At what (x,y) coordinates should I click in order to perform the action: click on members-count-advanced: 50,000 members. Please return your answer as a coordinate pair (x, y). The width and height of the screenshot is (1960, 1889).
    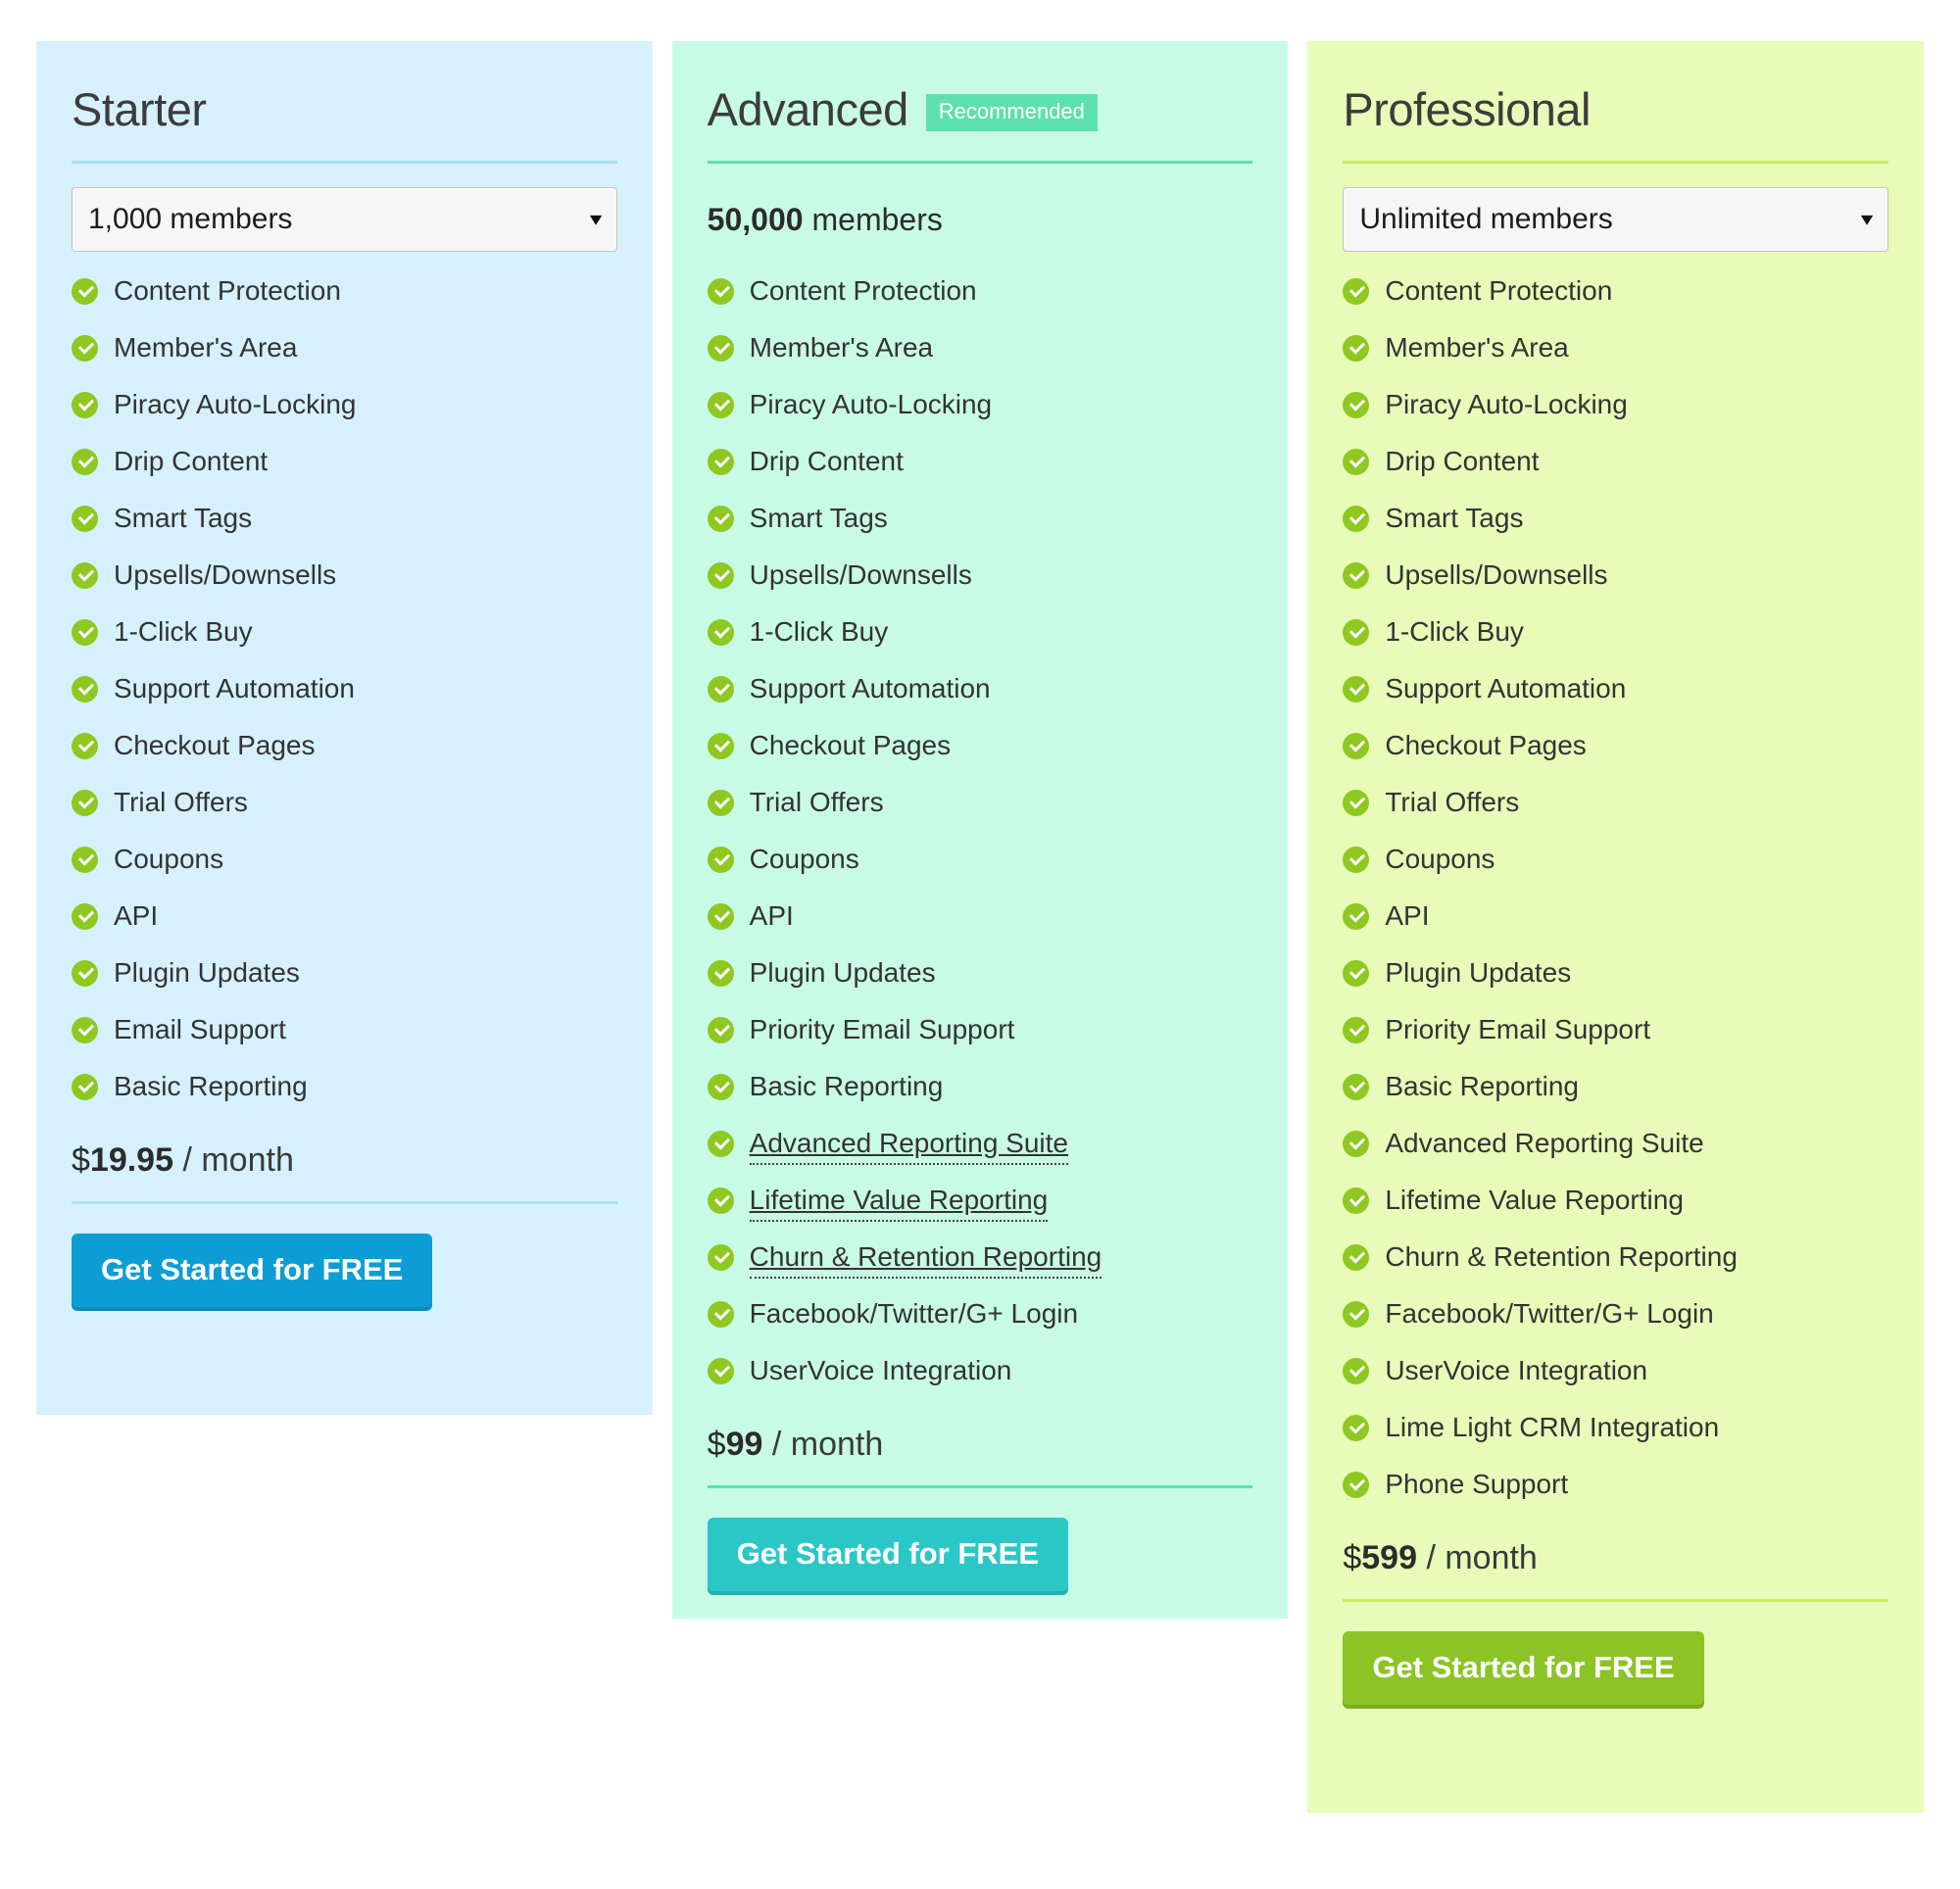
    Looking at the image, I should click on (980, 219).